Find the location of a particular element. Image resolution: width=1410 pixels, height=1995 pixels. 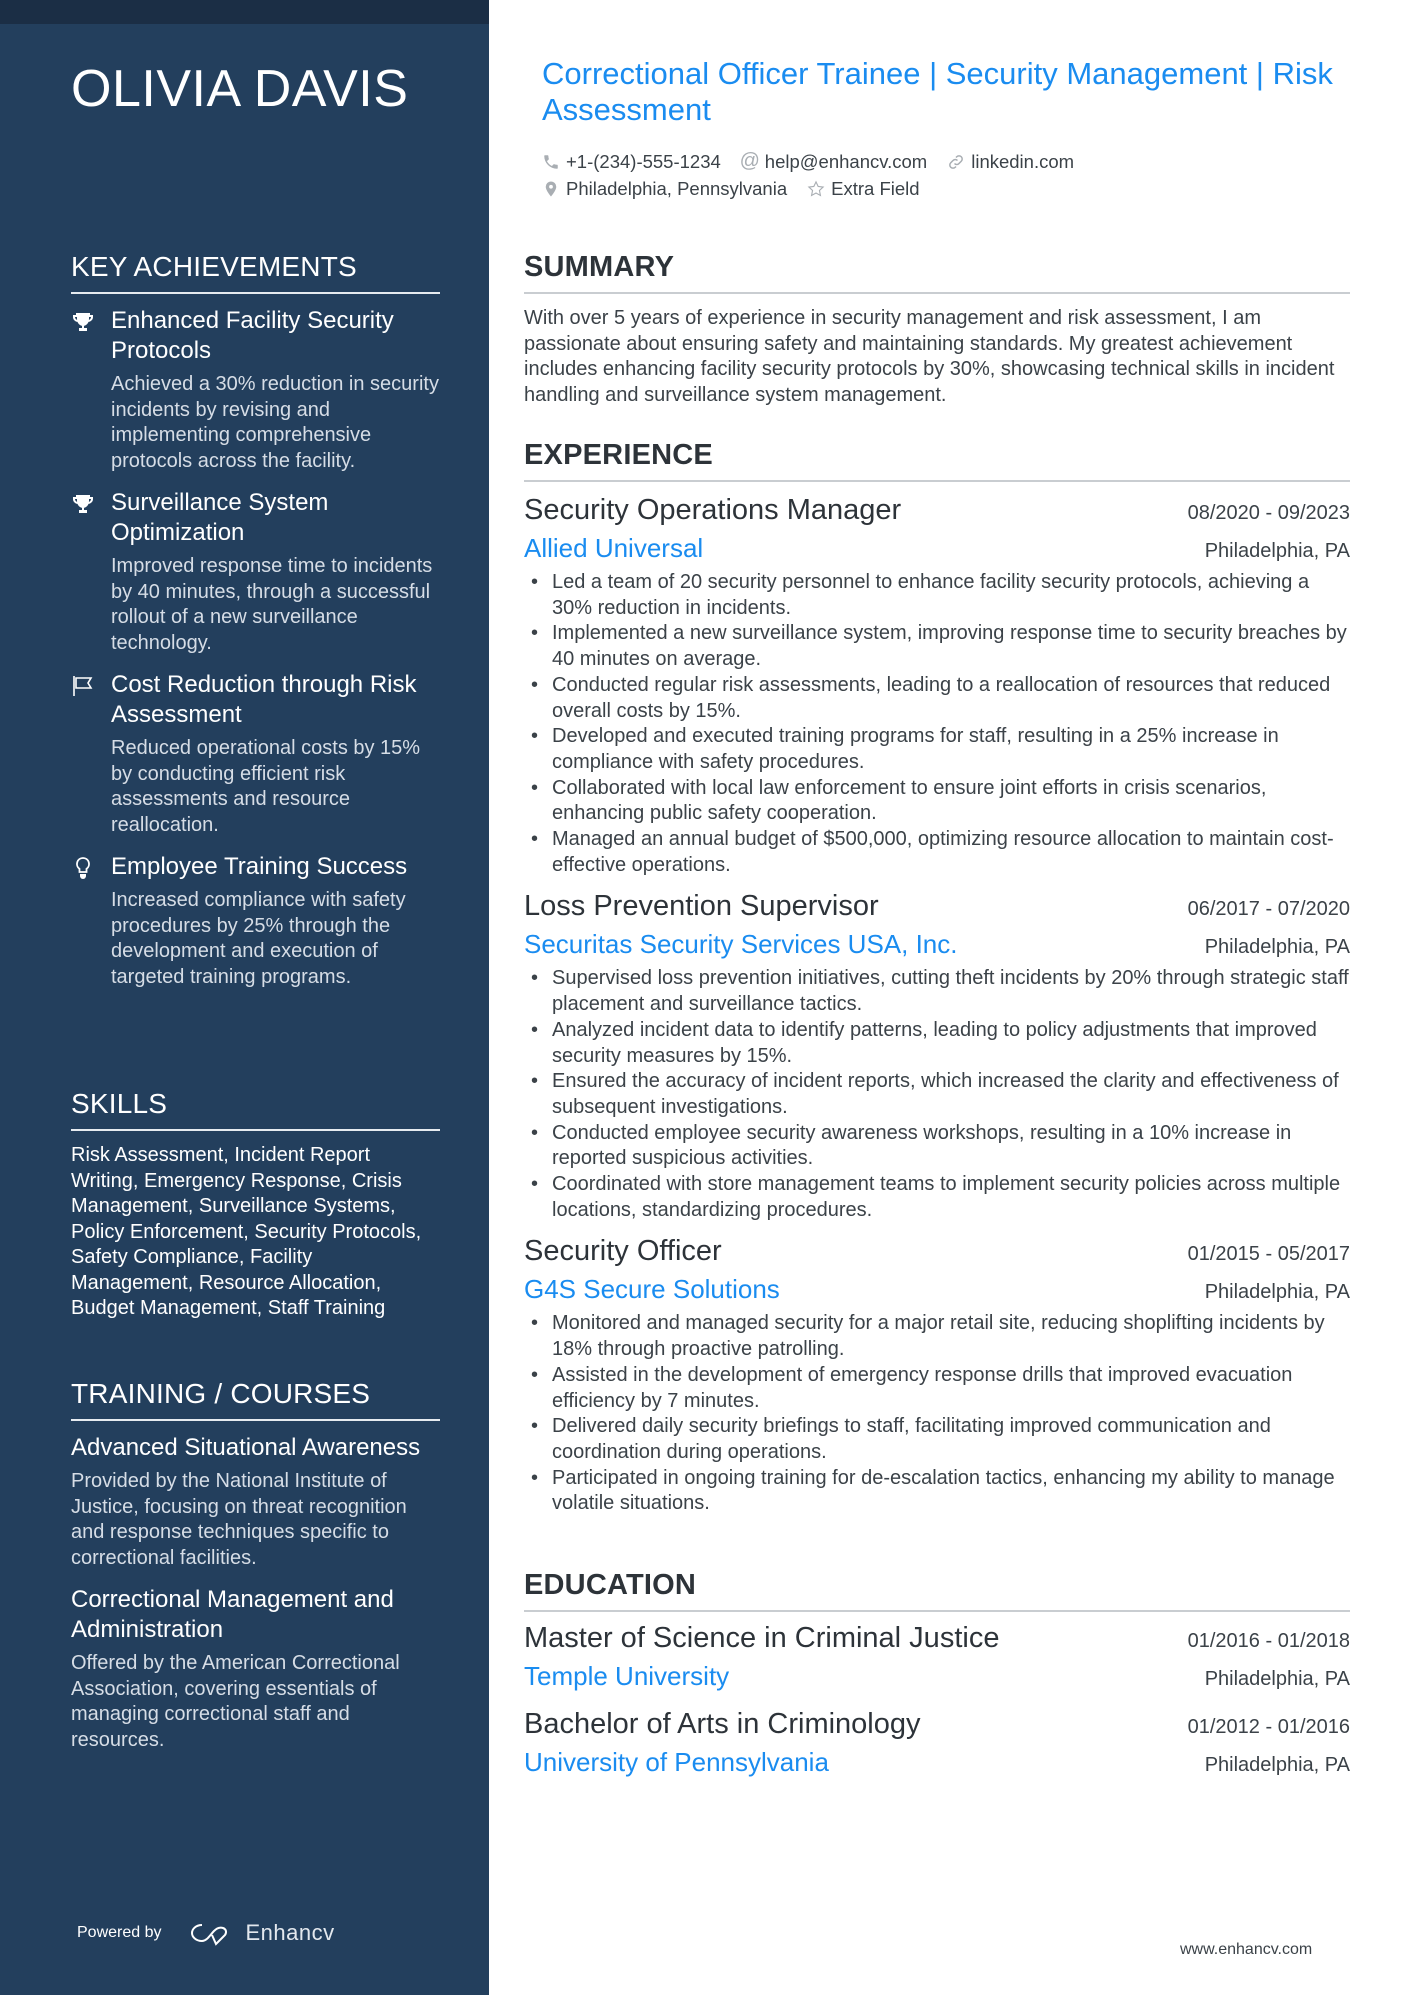

at-icon: @ is located at coordinates (749, 161).